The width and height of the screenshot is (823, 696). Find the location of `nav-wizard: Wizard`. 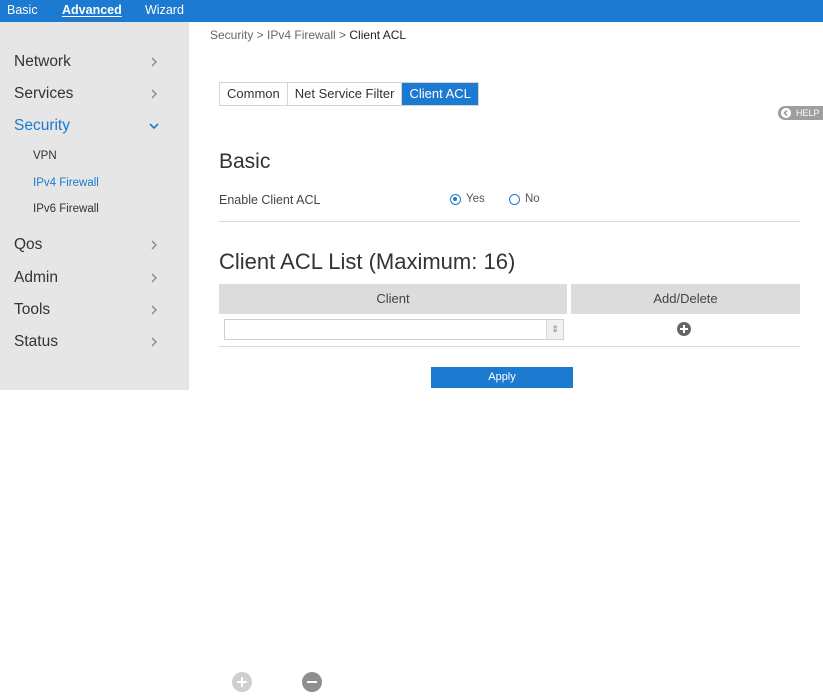

nav-wizard: Wizard is located at coordinates (164, 10).